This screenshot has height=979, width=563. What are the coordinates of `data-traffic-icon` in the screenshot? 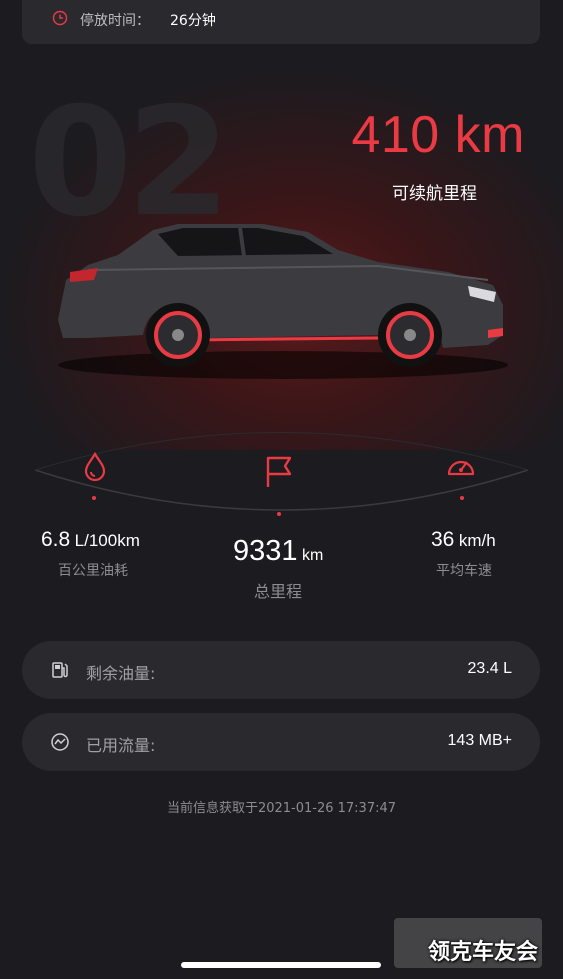 It's located at (60, 742).